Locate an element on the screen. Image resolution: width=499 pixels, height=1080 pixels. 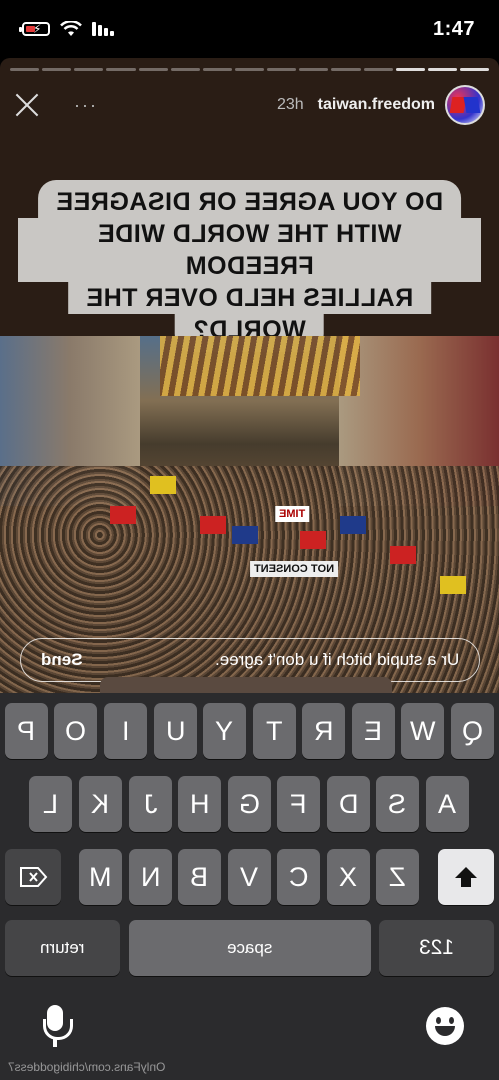
keyboard-row-3: M N B V C X Z is located at coordinates (249, 877).